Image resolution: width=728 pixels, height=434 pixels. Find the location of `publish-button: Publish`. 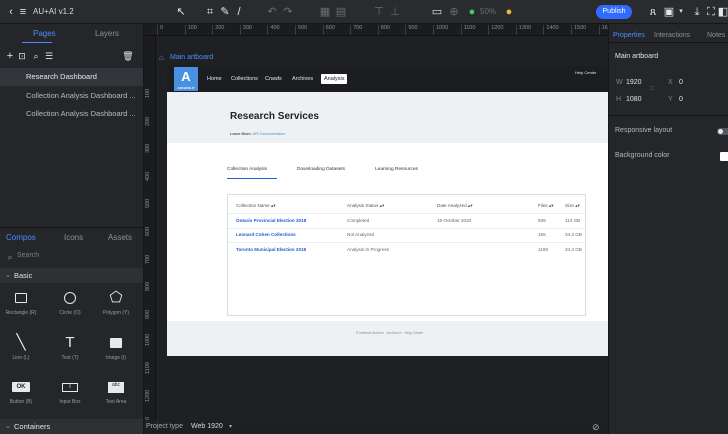

publish-button: Publish is located at coordinates (614, 12).